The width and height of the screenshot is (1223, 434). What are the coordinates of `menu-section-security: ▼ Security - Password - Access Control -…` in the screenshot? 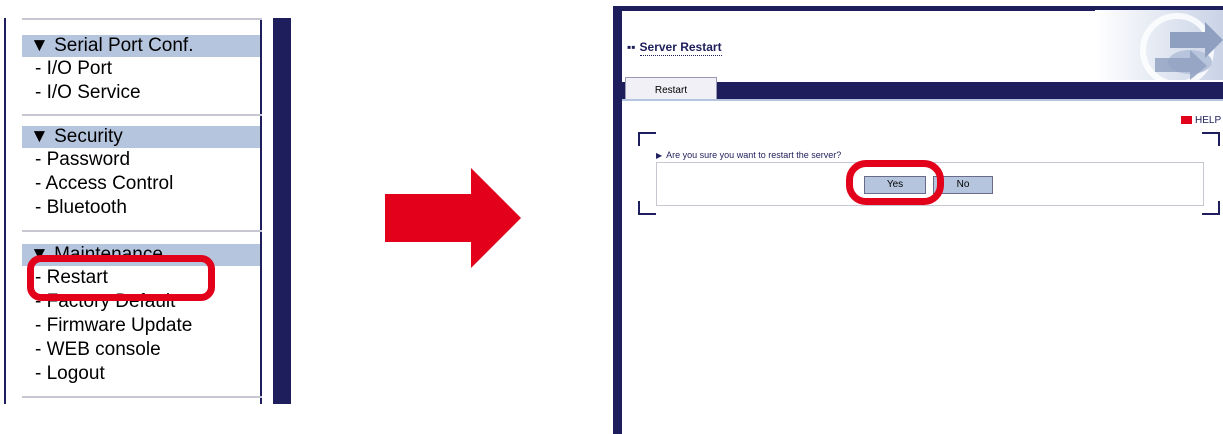 It's located at (141, 173).